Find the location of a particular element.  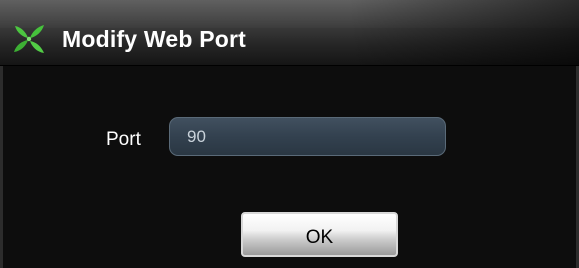

port-input is located at coordinates (307, 136).